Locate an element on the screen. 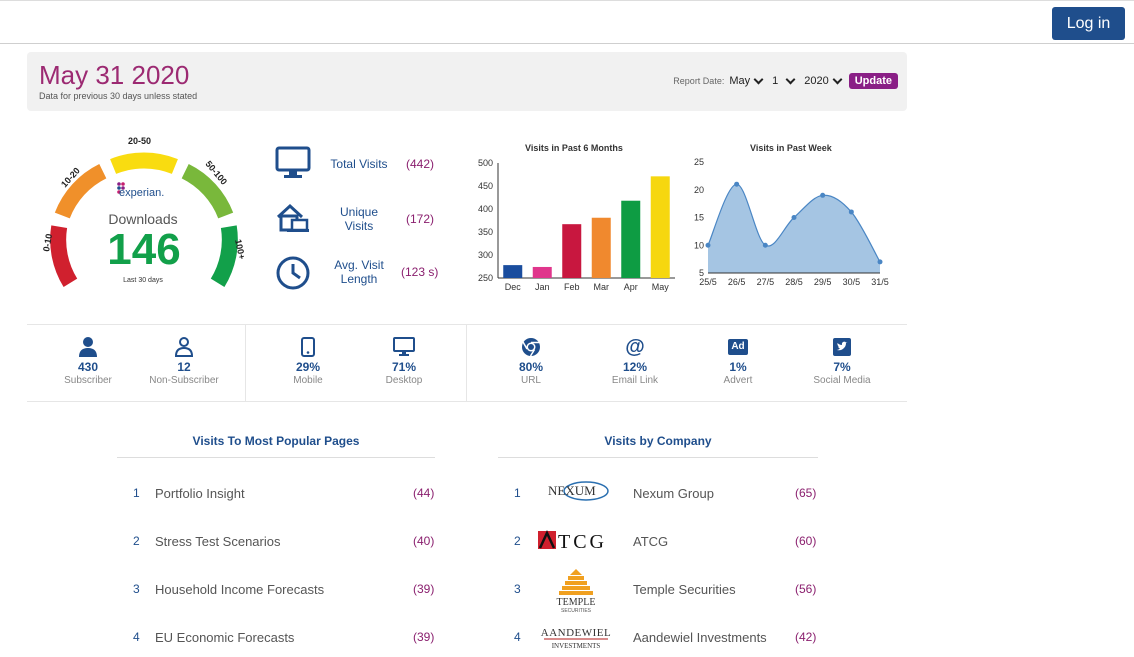 This screenshot has width=1134, height=657. stat-mobile: 29% Mobile is located at coordinates (308, 361).